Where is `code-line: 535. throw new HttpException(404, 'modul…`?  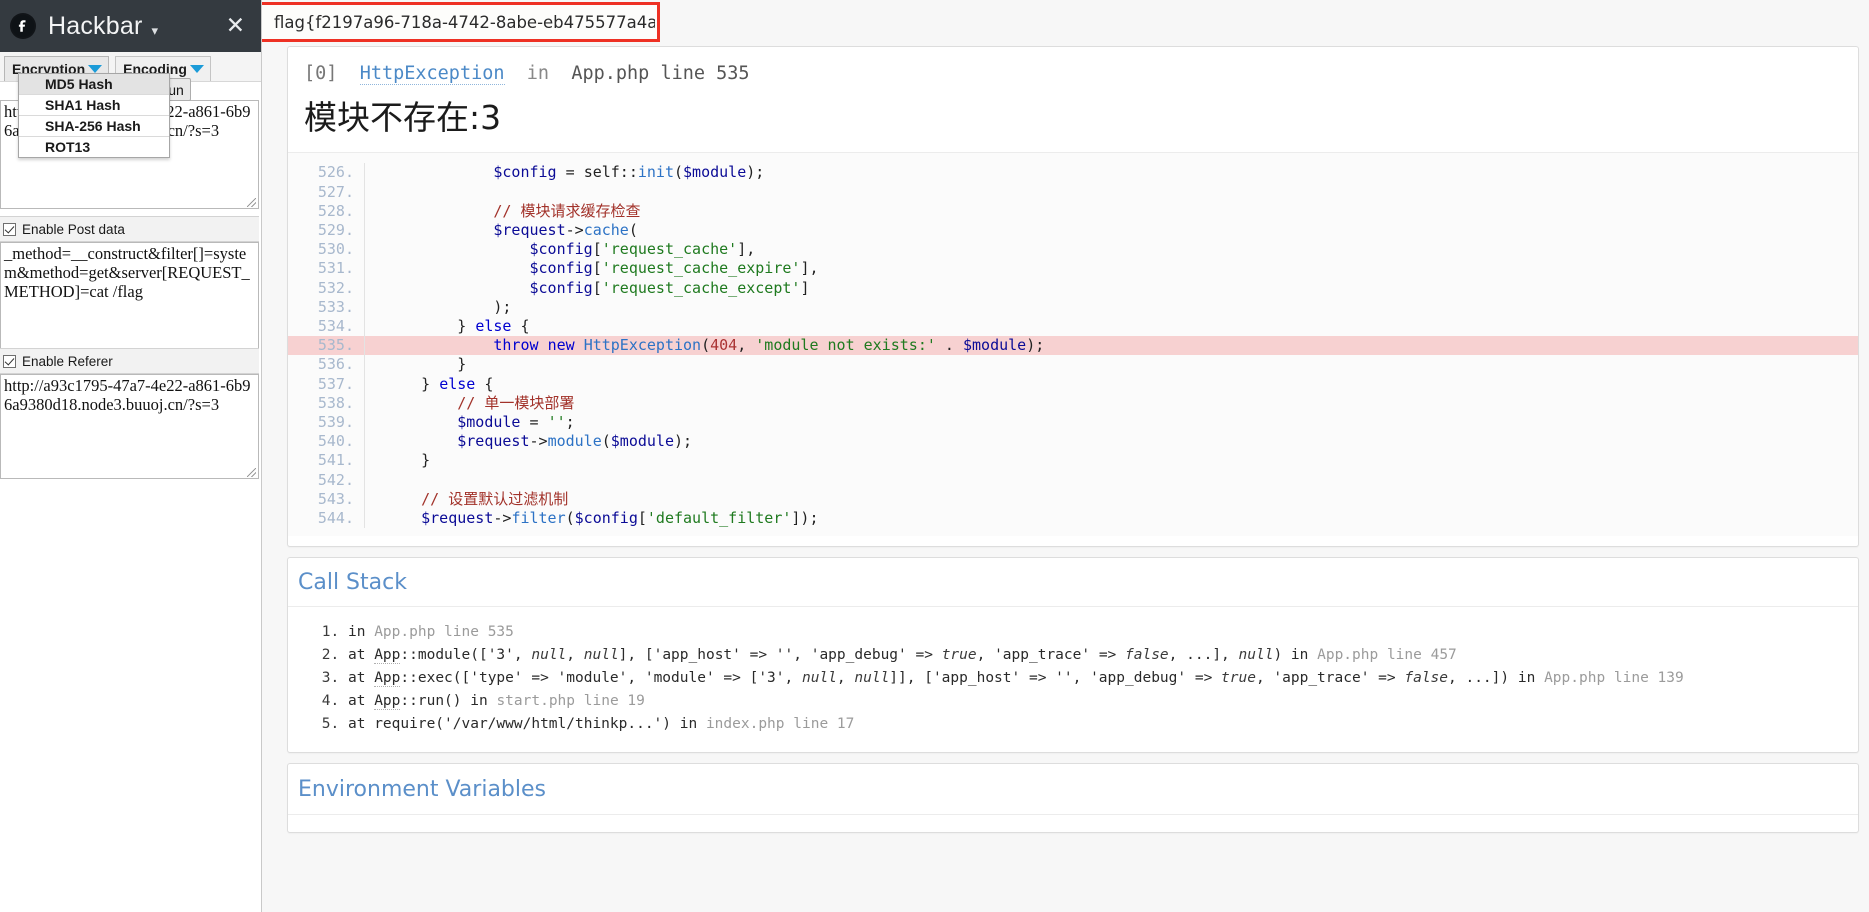 code-line: 535. throw new HttpException(404, 'modul… is located at coordinates (1073, 346).